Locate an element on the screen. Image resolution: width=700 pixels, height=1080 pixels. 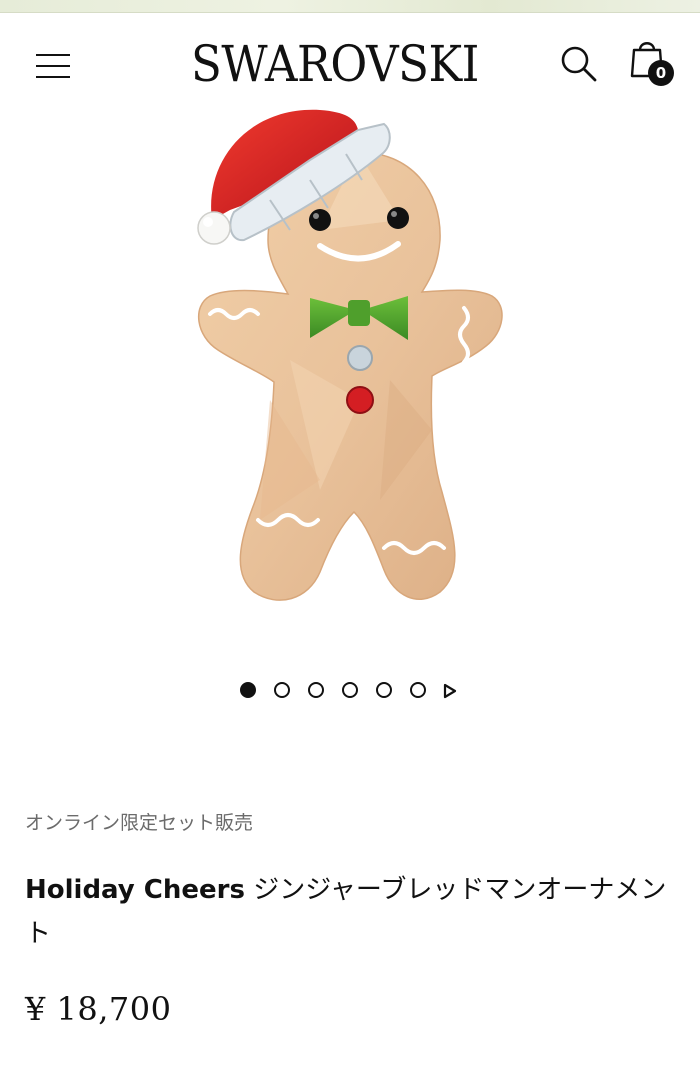
product-tag: オンライン限定セット販売 is located at coordinates (139, 823).